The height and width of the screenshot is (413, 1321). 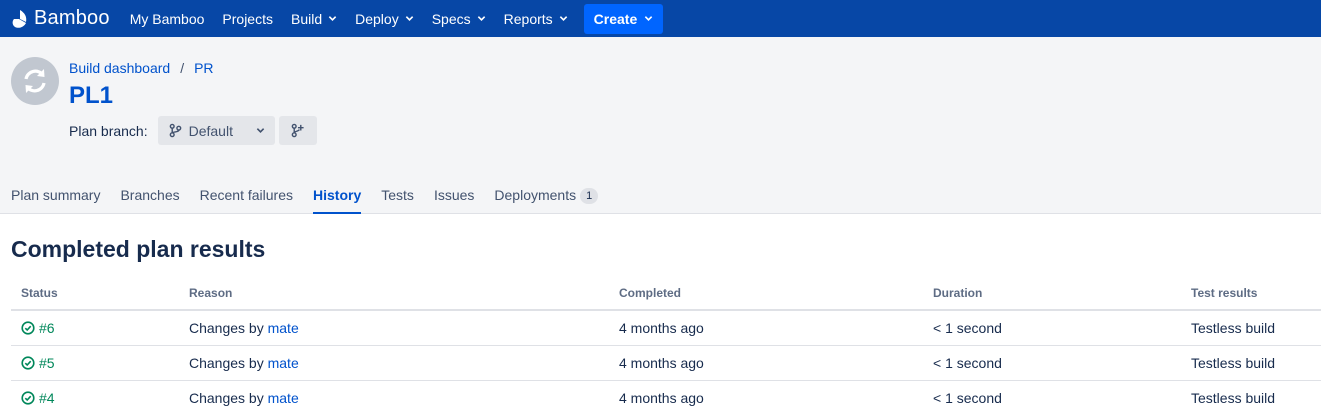 I want to click on column-header-completed: Completed, so click(x=766, y=293).